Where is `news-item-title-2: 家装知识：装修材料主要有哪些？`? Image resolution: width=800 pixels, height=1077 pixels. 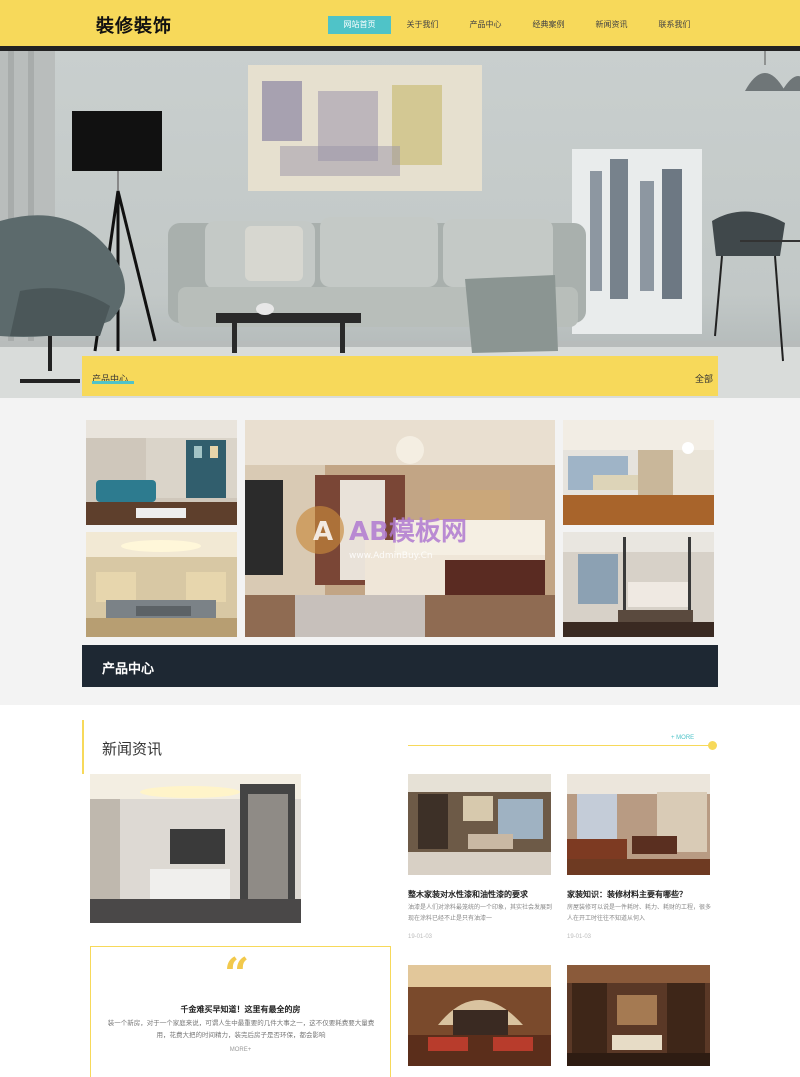
news-item-title-2: 家装知识：装修材料主要有哪些？ is located at coordinates (639, 894).